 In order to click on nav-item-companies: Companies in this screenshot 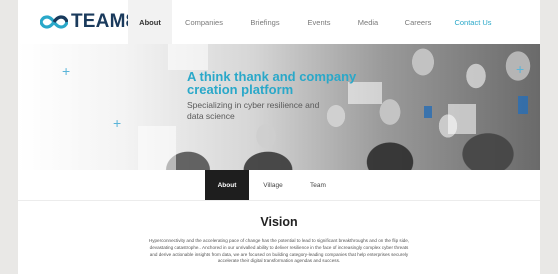, I will do `click(204, 22)`.